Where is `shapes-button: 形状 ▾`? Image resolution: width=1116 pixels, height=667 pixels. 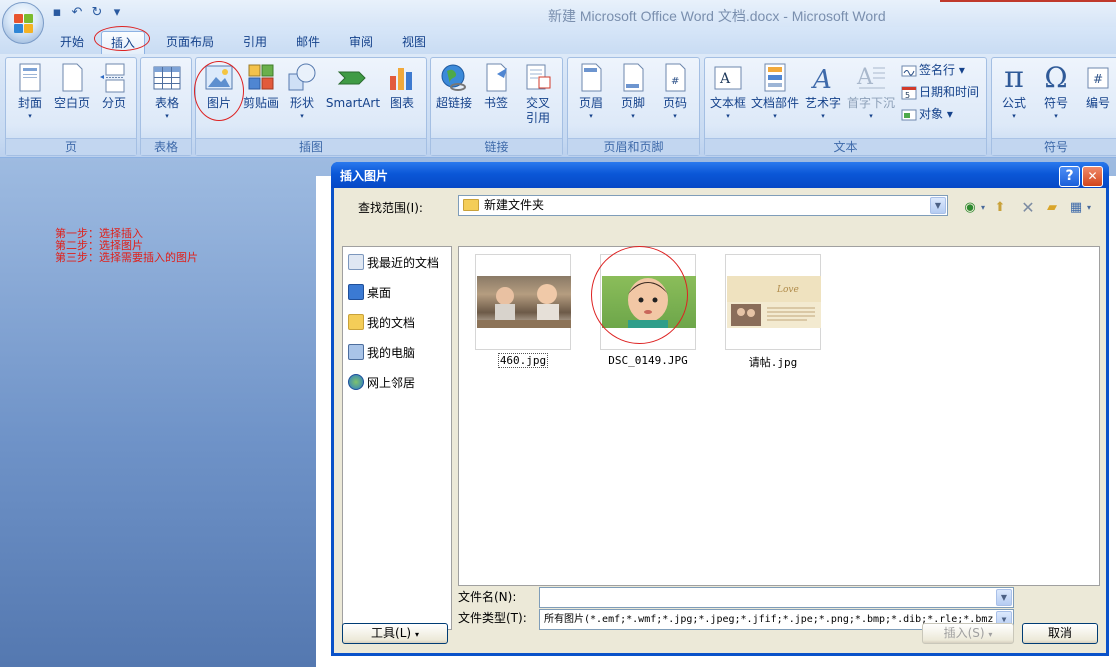 shapes-button: 形状 ▾ is located at coordinates (302, 91).